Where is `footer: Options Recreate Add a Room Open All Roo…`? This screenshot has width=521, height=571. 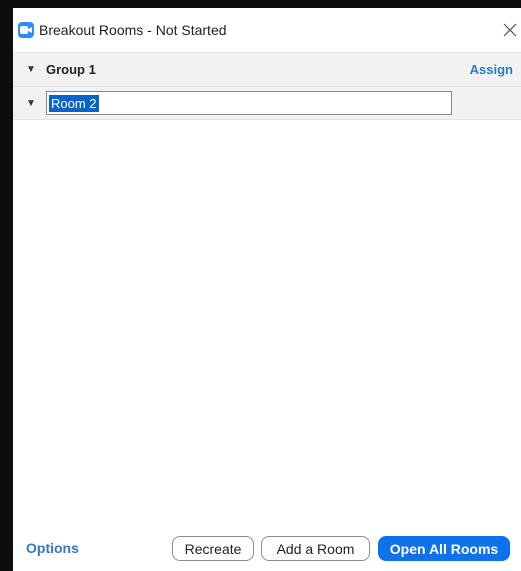
footer: Options Recreate Add a Room Open All Roo… is located at coordinates (267, 549).